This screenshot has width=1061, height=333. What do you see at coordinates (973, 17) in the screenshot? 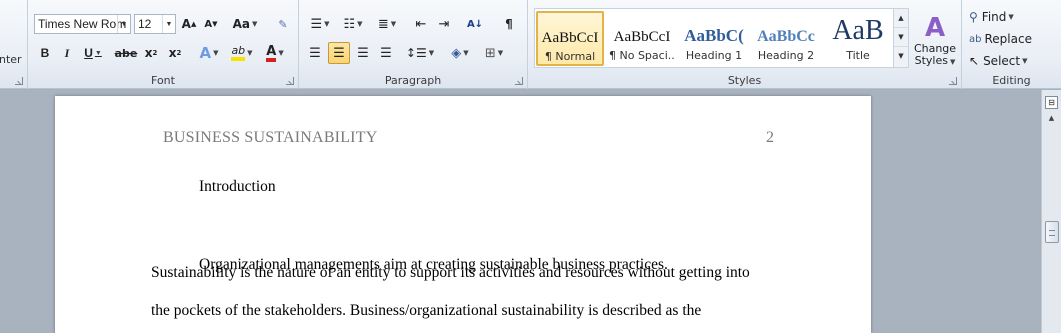
I see `binoculars-icon: ⚲` at bounding box center [973, 17].